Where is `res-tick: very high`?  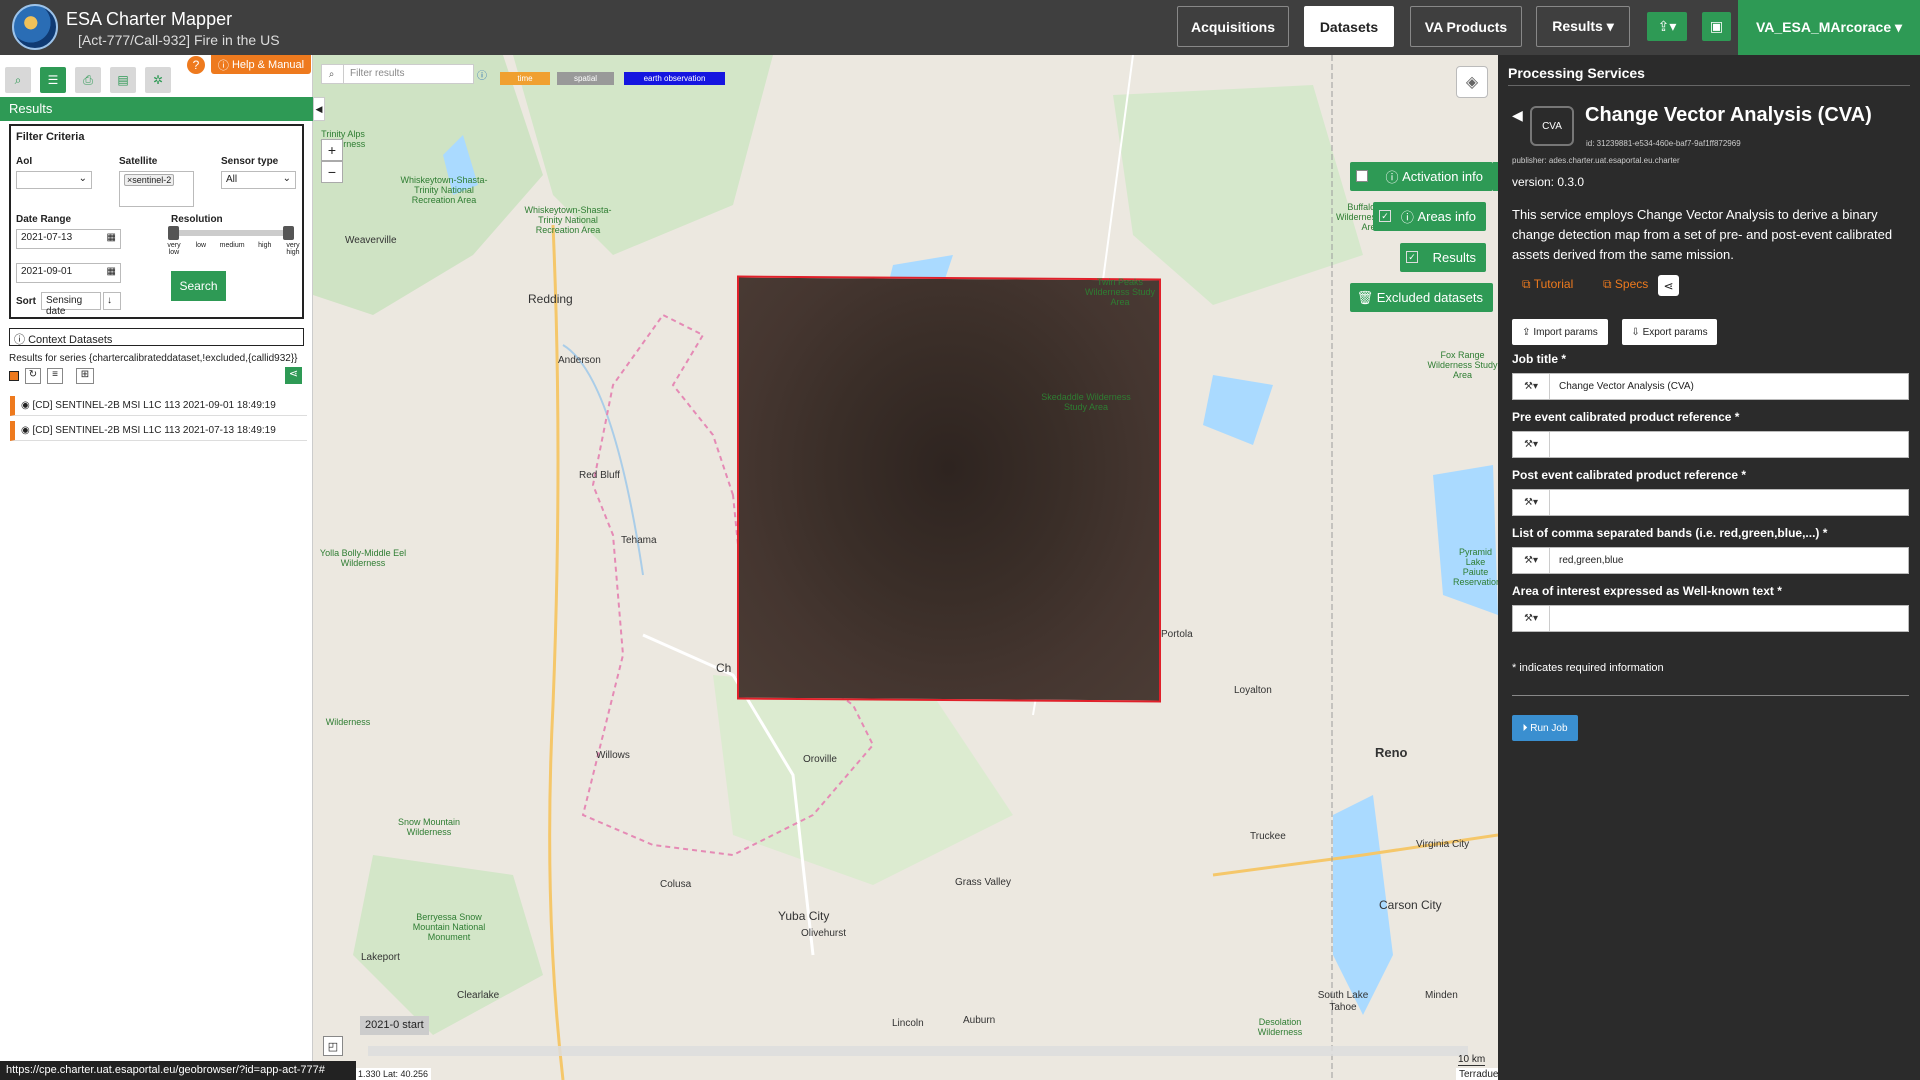 res-tick: very high is located at coordinates (293, 249).